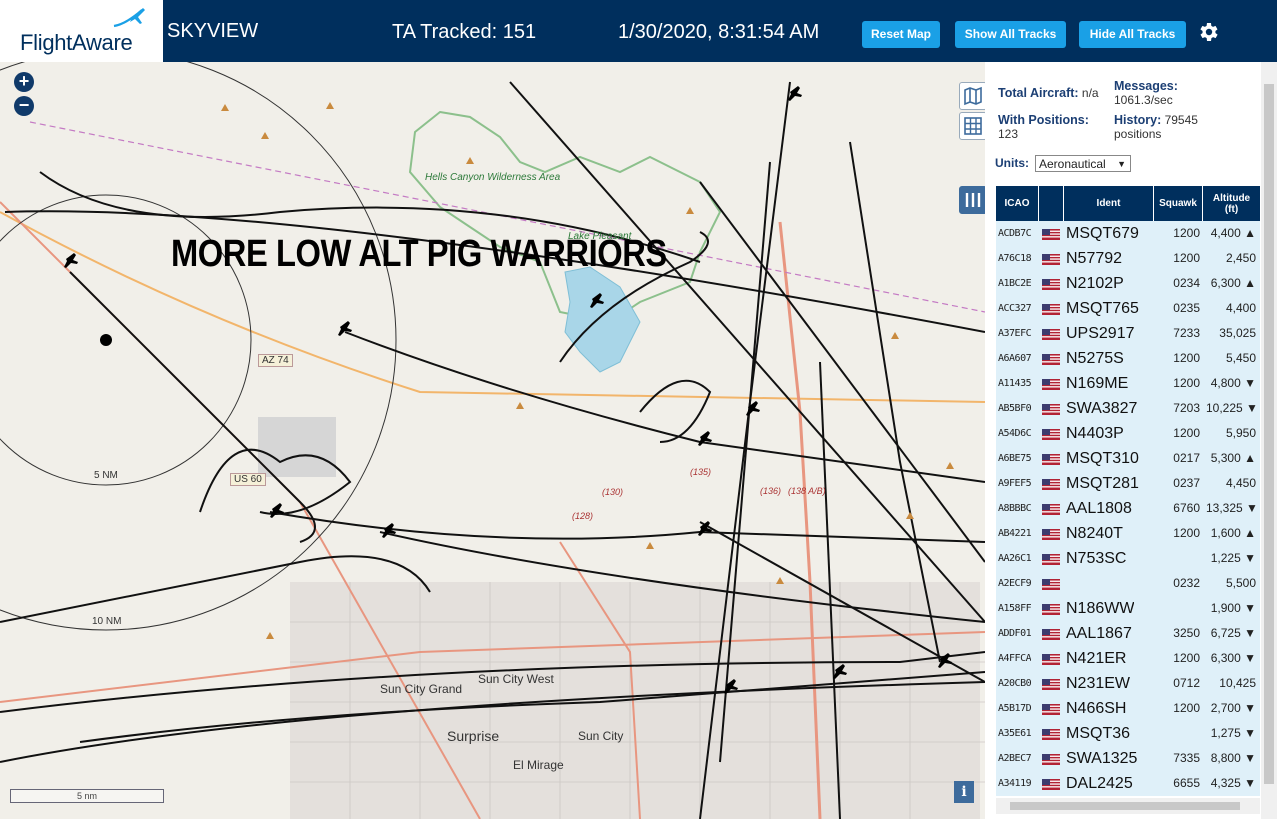  I want to click on table-row: A6A607 N5275S 1200 5,450, so click(1128, 359).